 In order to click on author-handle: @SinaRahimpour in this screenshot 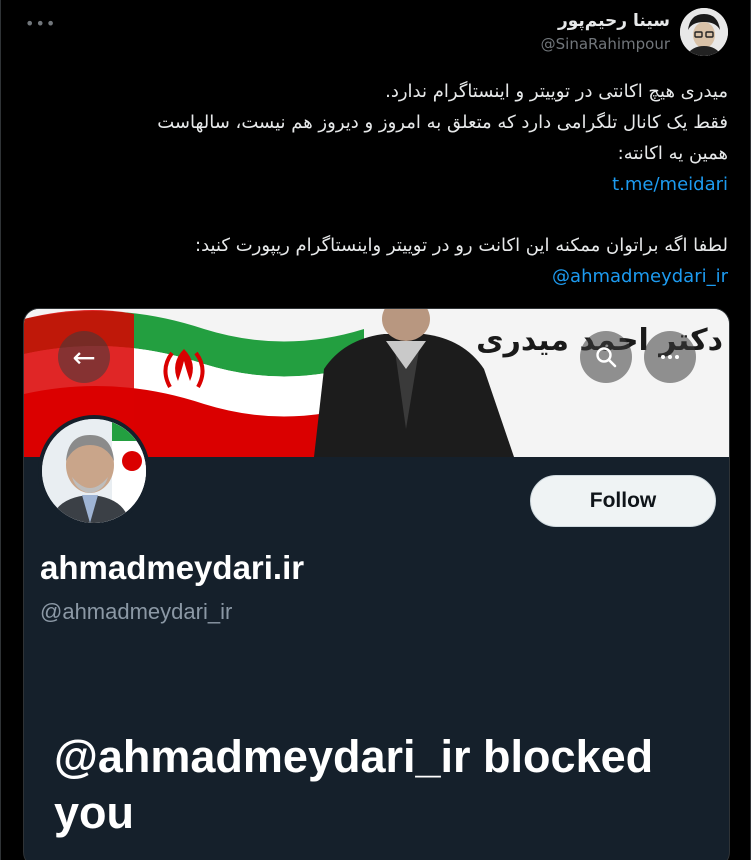, I will do `click(605, 44)`.